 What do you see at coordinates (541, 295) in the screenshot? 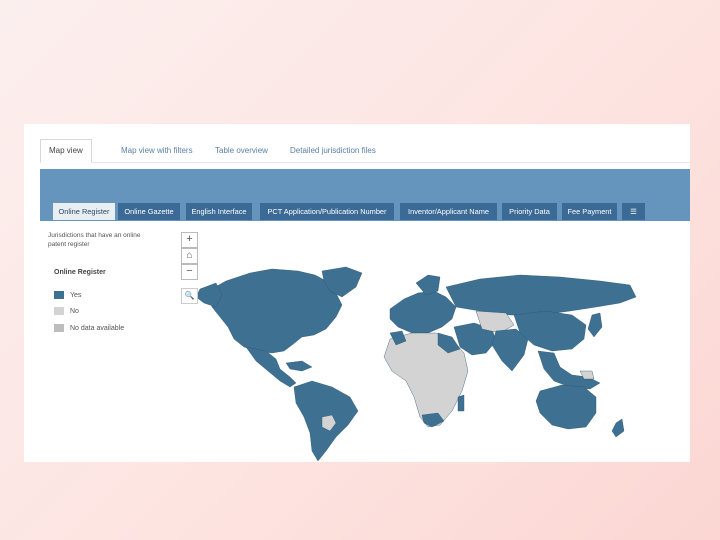
I see `russia-region` at bounding box center [541, 295].